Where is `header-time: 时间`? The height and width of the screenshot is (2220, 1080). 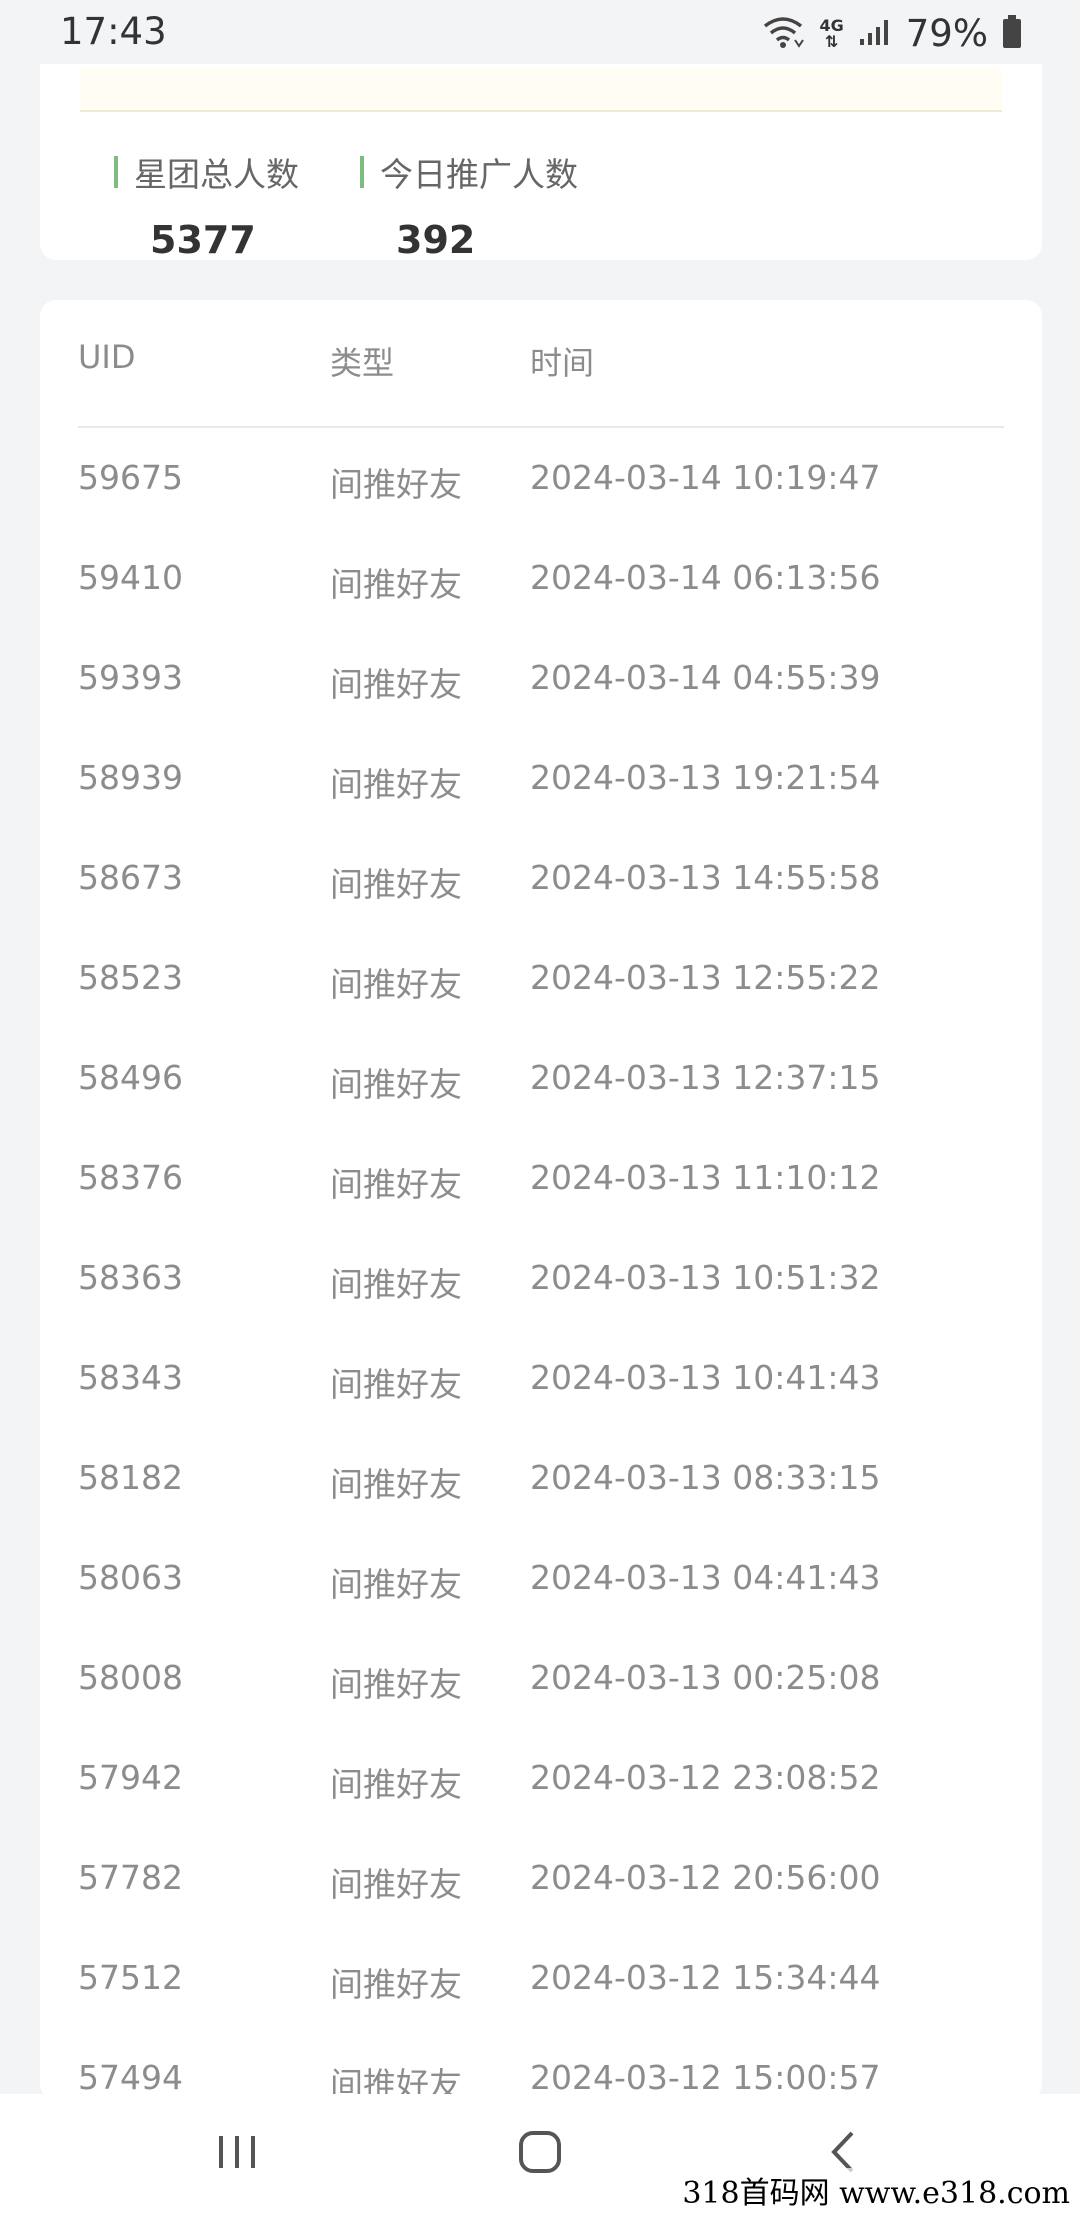
header-time: 时间 is located at coordinates (562, 363).